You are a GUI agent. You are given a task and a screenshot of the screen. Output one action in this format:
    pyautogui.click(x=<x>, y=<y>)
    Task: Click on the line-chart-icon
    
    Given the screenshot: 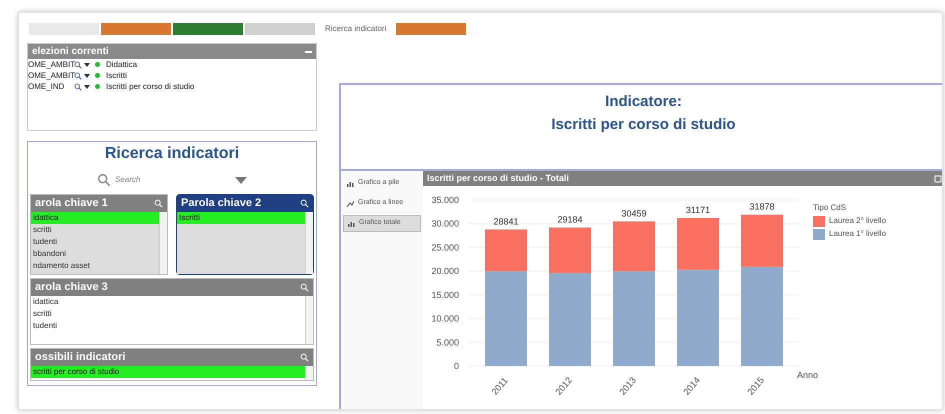 What is the action you would take?
    pyautogui.click(x=350, y=203)
    